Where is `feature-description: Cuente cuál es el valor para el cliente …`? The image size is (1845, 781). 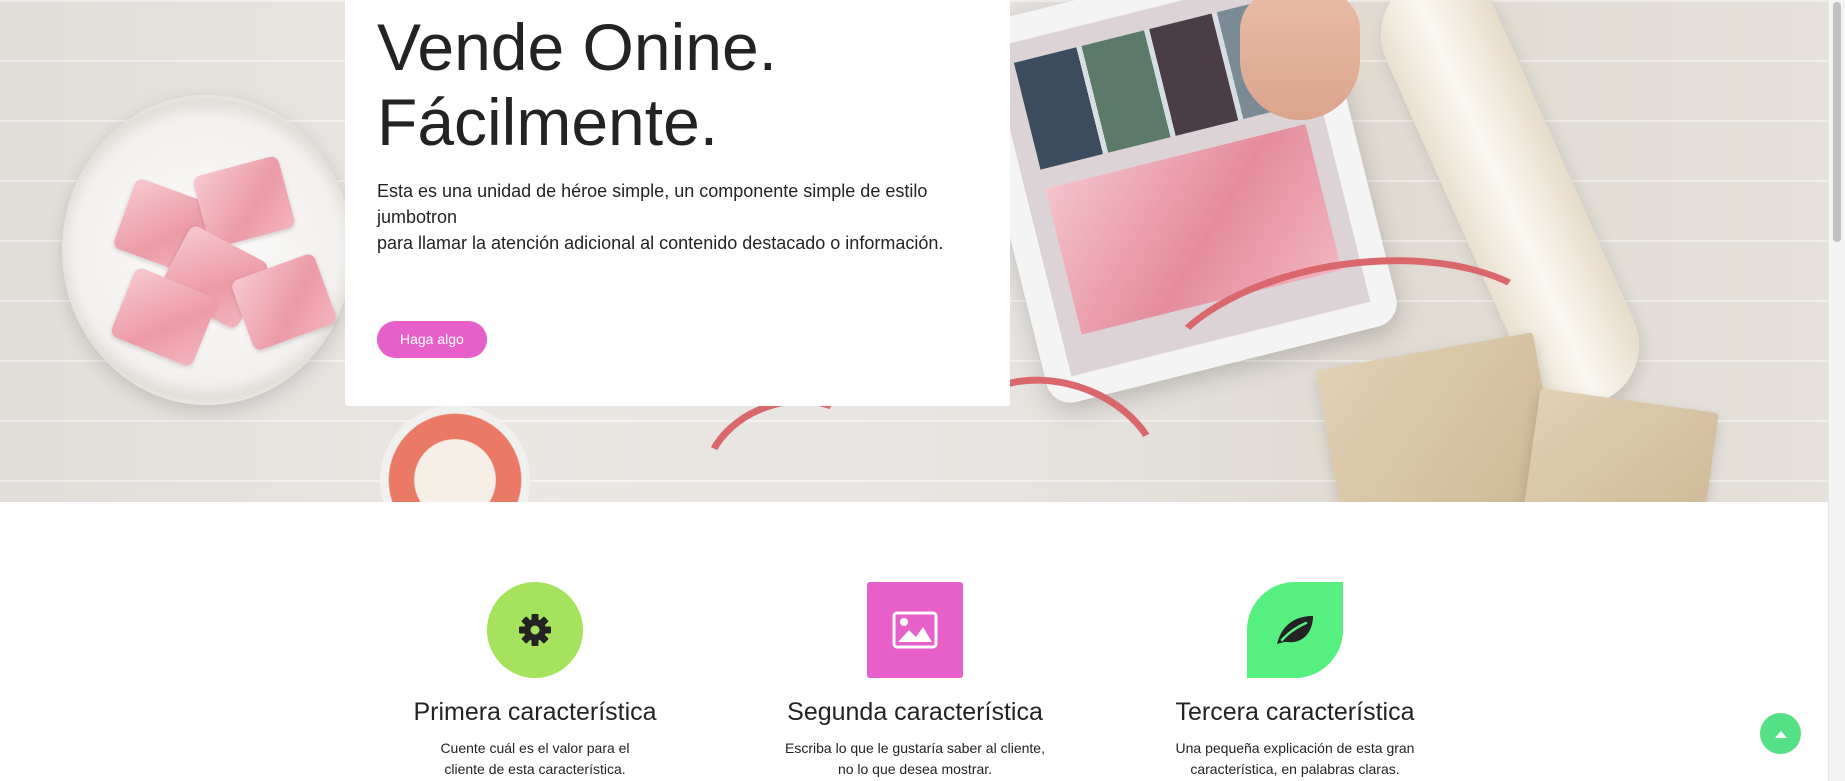
feature-description: Cuente cuál es el valor para el cliente … is located at coordinates (535, 759).